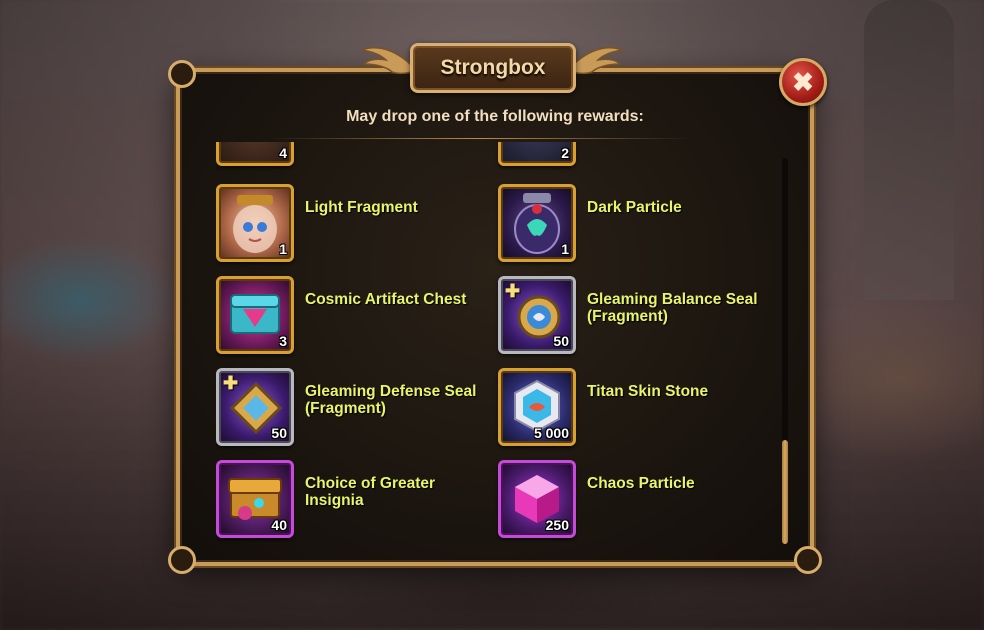  What do you see at coordinates (351, 315) in the screenshot?
I see `list-item: 3 Cosmic Artifact Chest` at bounding box center [351, 315].